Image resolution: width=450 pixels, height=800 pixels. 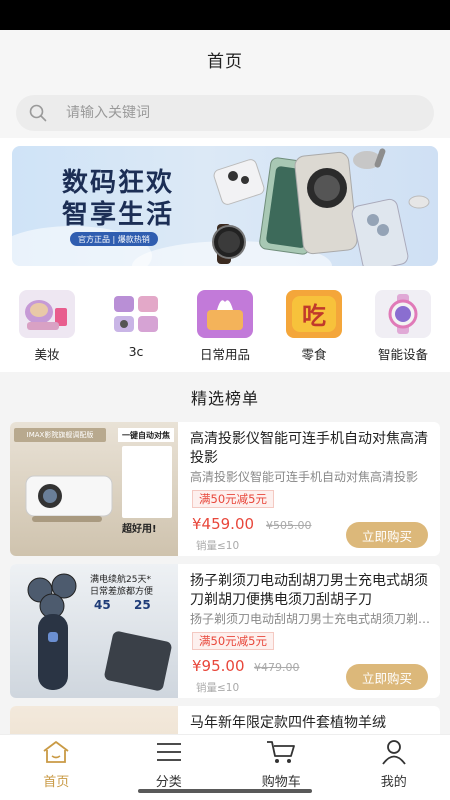 I want to click on svg-text: 吃, so click(x=314, y=316).